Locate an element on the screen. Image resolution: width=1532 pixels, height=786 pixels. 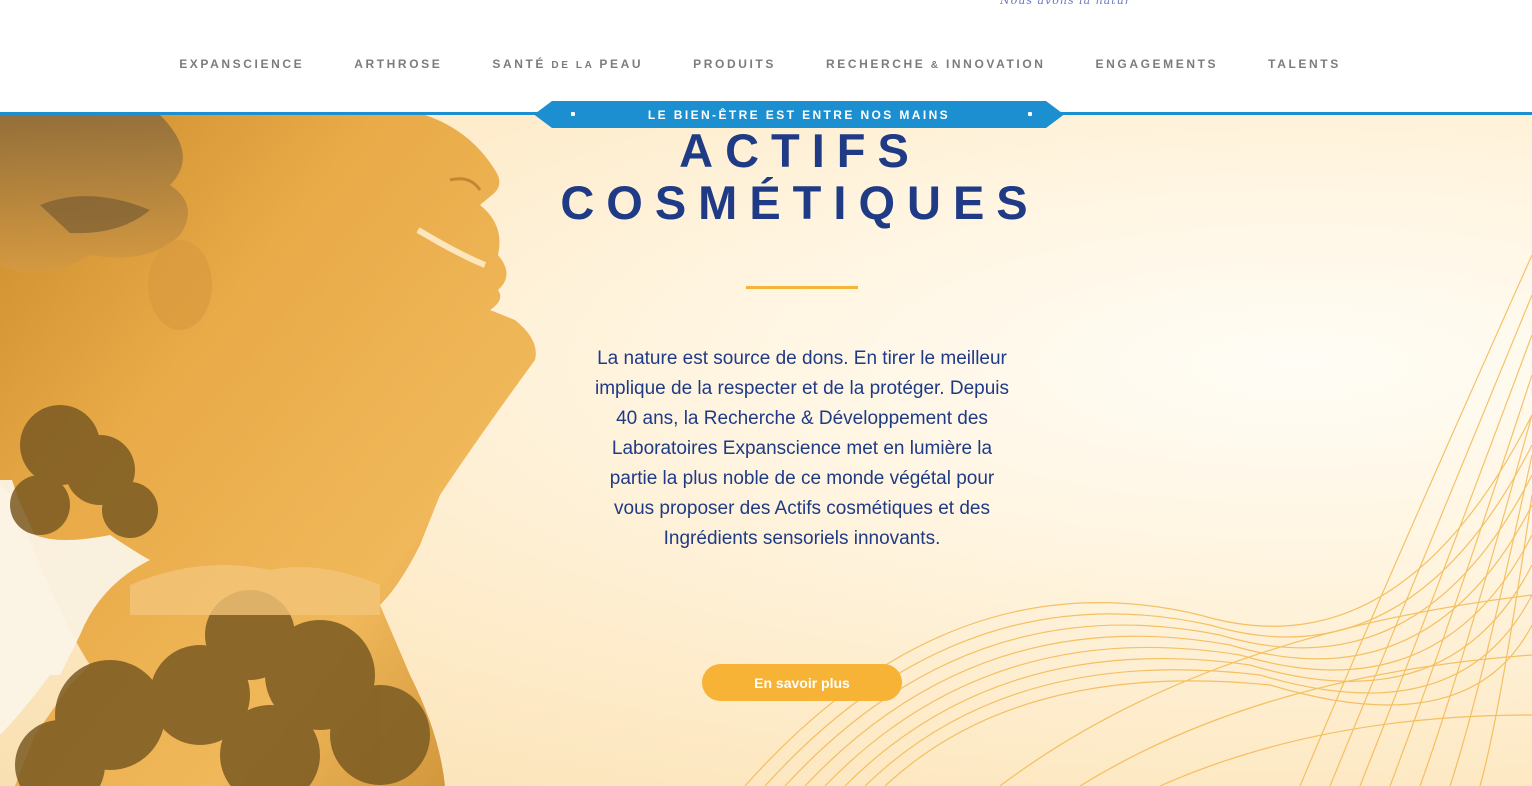
banner-text: LE BIEN-ÊTRE EST ENTRE NOS MAINS is located at coordinates (799, 114).